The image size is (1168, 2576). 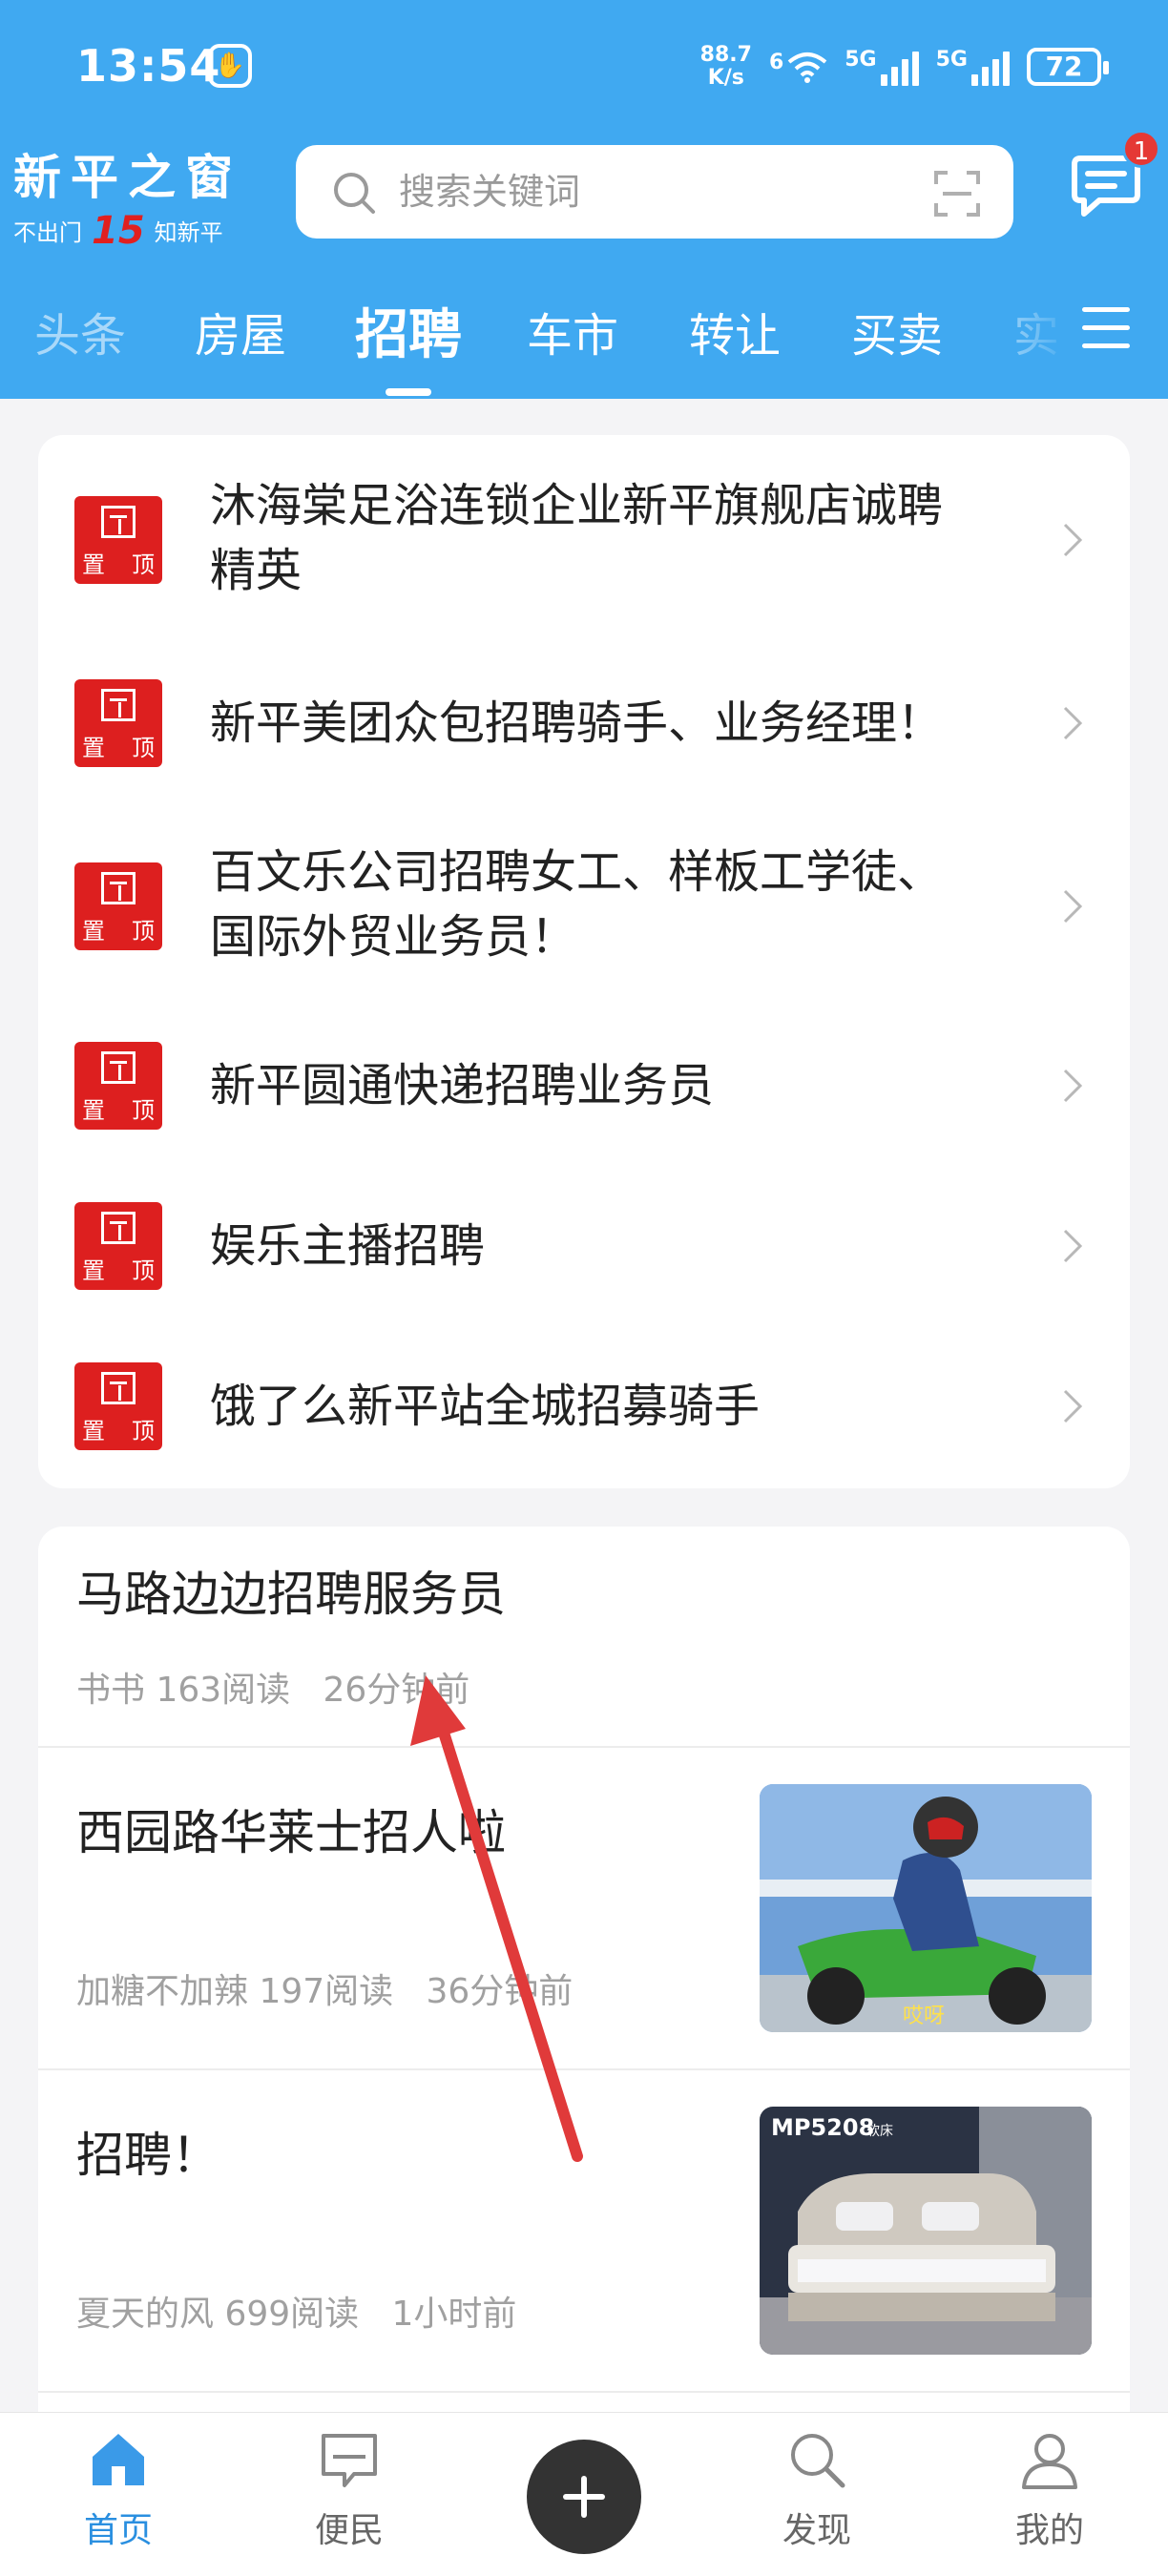 What do you see at coordinates (584, 2392) in the screenshot?
I see `divider` at bounding box center [584, 2392].